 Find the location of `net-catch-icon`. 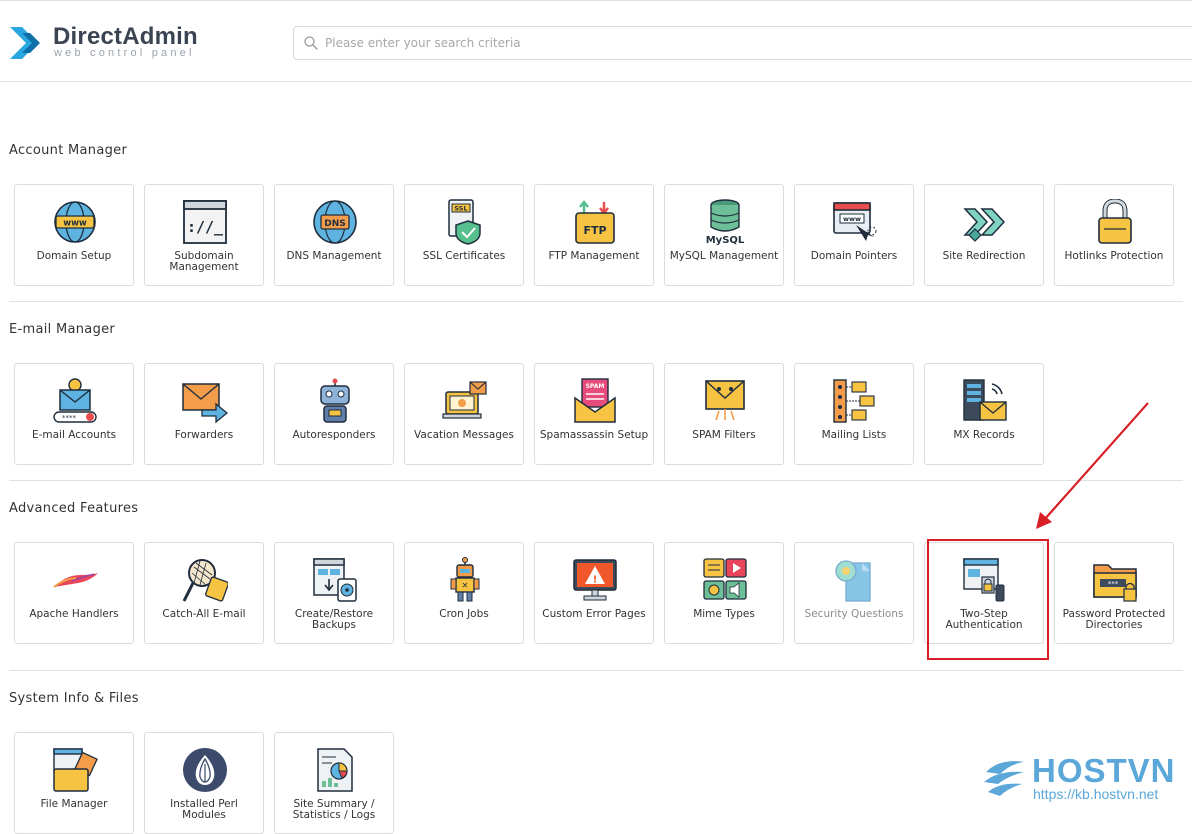

net-catch-icon is located at coordinates (205, 580).